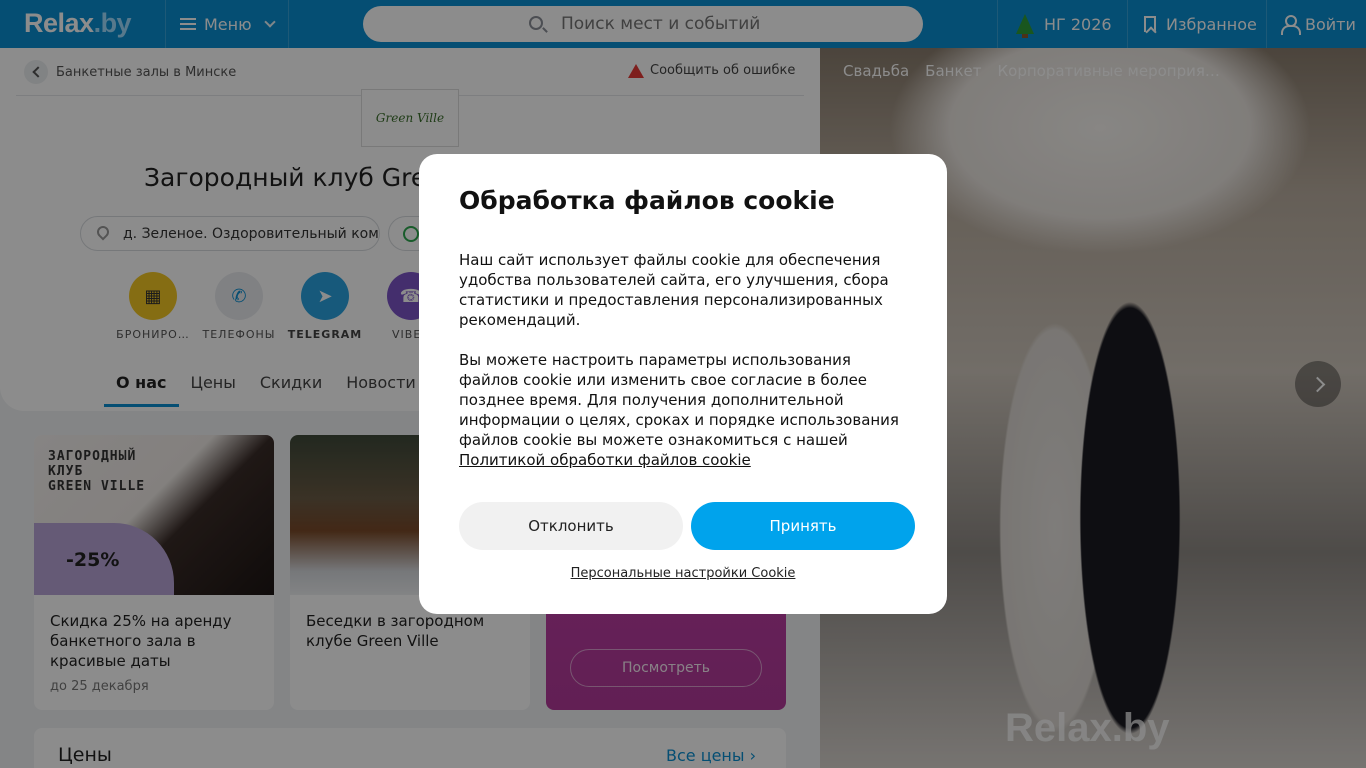 The width and height of the screenshot is (1366, 768). What do you see at coordinates (647, 200) in the screenshot?
I see `cookie-modal-title: Обработка файлов cookie` at bounding box center [647, 200].